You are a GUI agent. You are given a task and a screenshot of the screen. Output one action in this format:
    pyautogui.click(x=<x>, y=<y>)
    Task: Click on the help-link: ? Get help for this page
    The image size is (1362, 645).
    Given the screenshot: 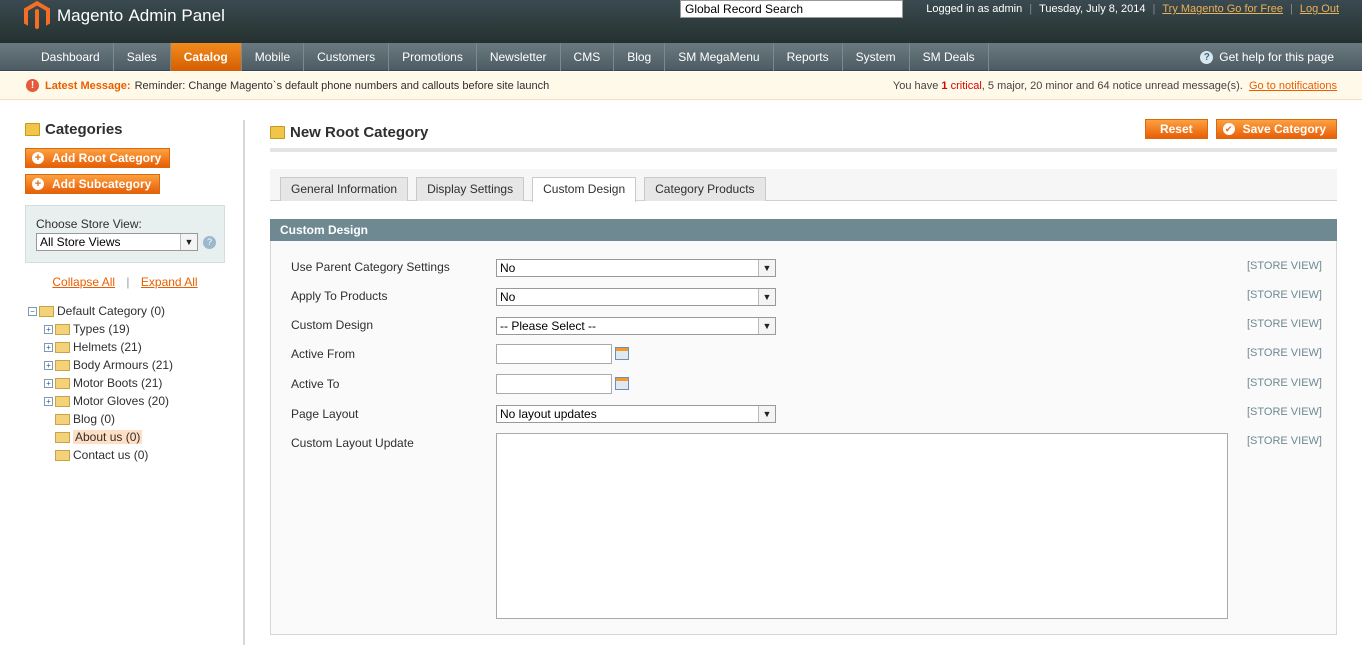 What is the action you would take?
    pyautogui.click(x=1267, y=57)
    